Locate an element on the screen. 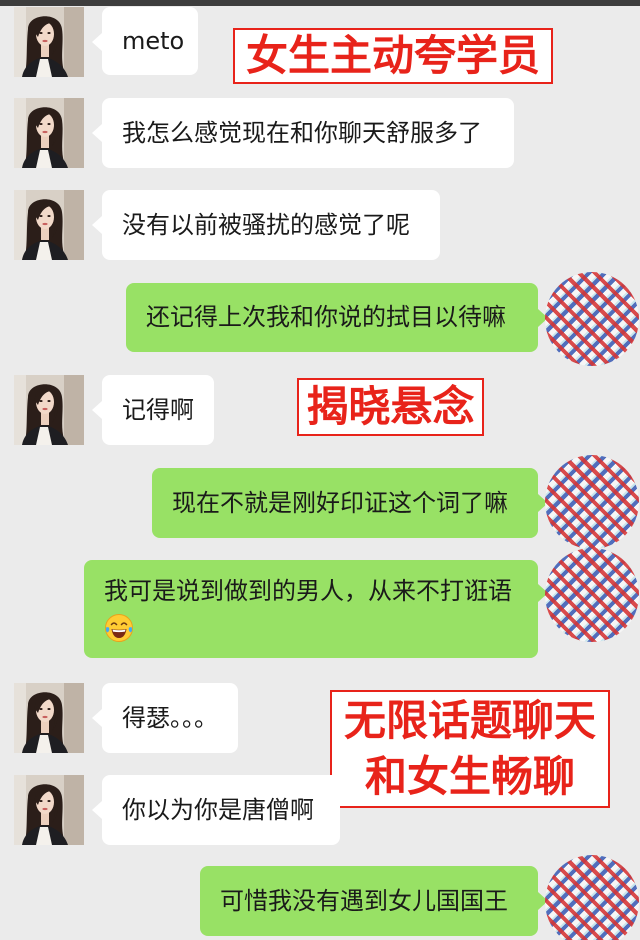 This screenshot has width=640, height=940. annotation-text: 揭晓悬念 is located at coordinates (390, 406).